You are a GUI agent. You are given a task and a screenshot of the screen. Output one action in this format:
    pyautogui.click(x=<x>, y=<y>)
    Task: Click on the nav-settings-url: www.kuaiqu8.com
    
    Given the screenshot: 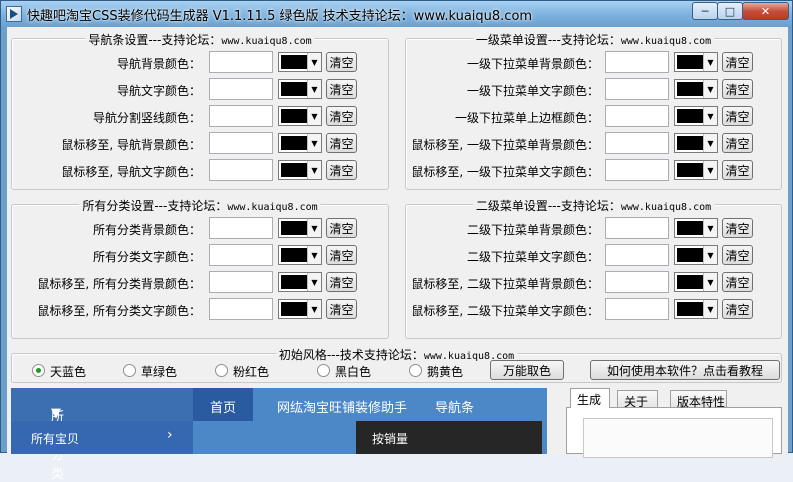 What is the action you would take?
    pyautogui.click(x=266, y=41)
    